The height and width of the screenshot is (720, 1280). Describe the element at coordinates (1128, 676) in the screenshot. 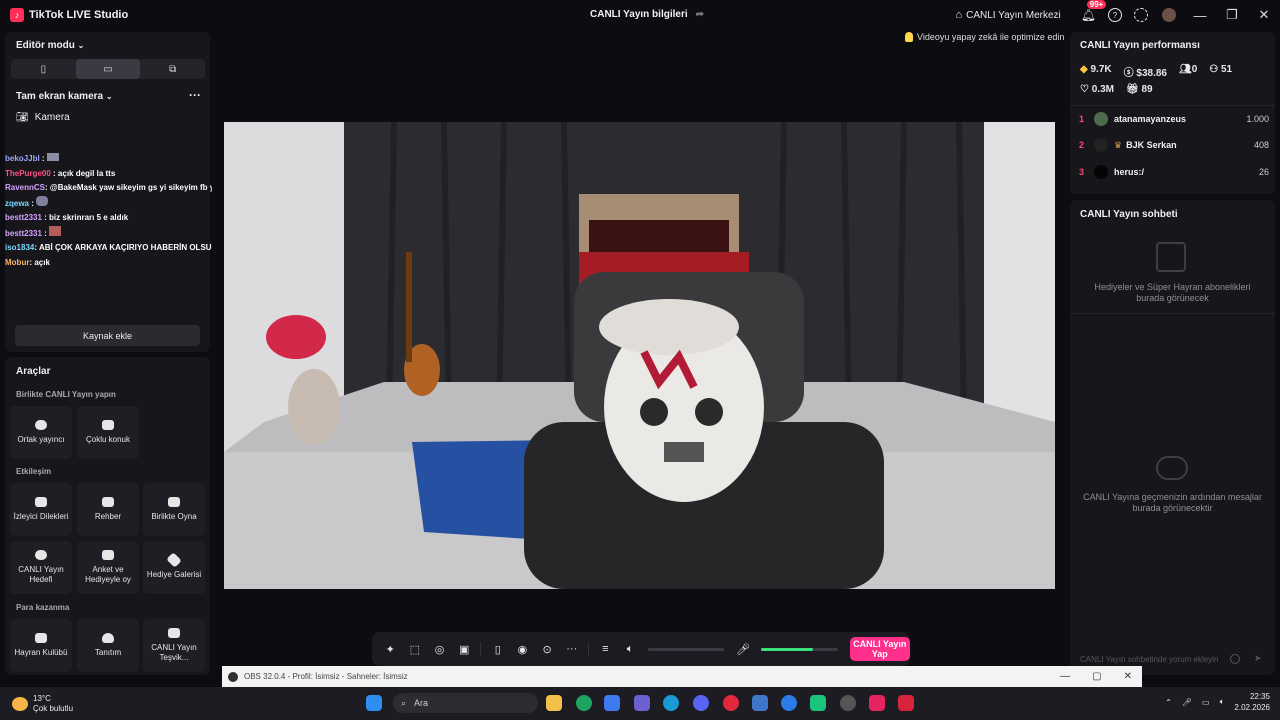

I see `obs-close-button: ✕` at that location.